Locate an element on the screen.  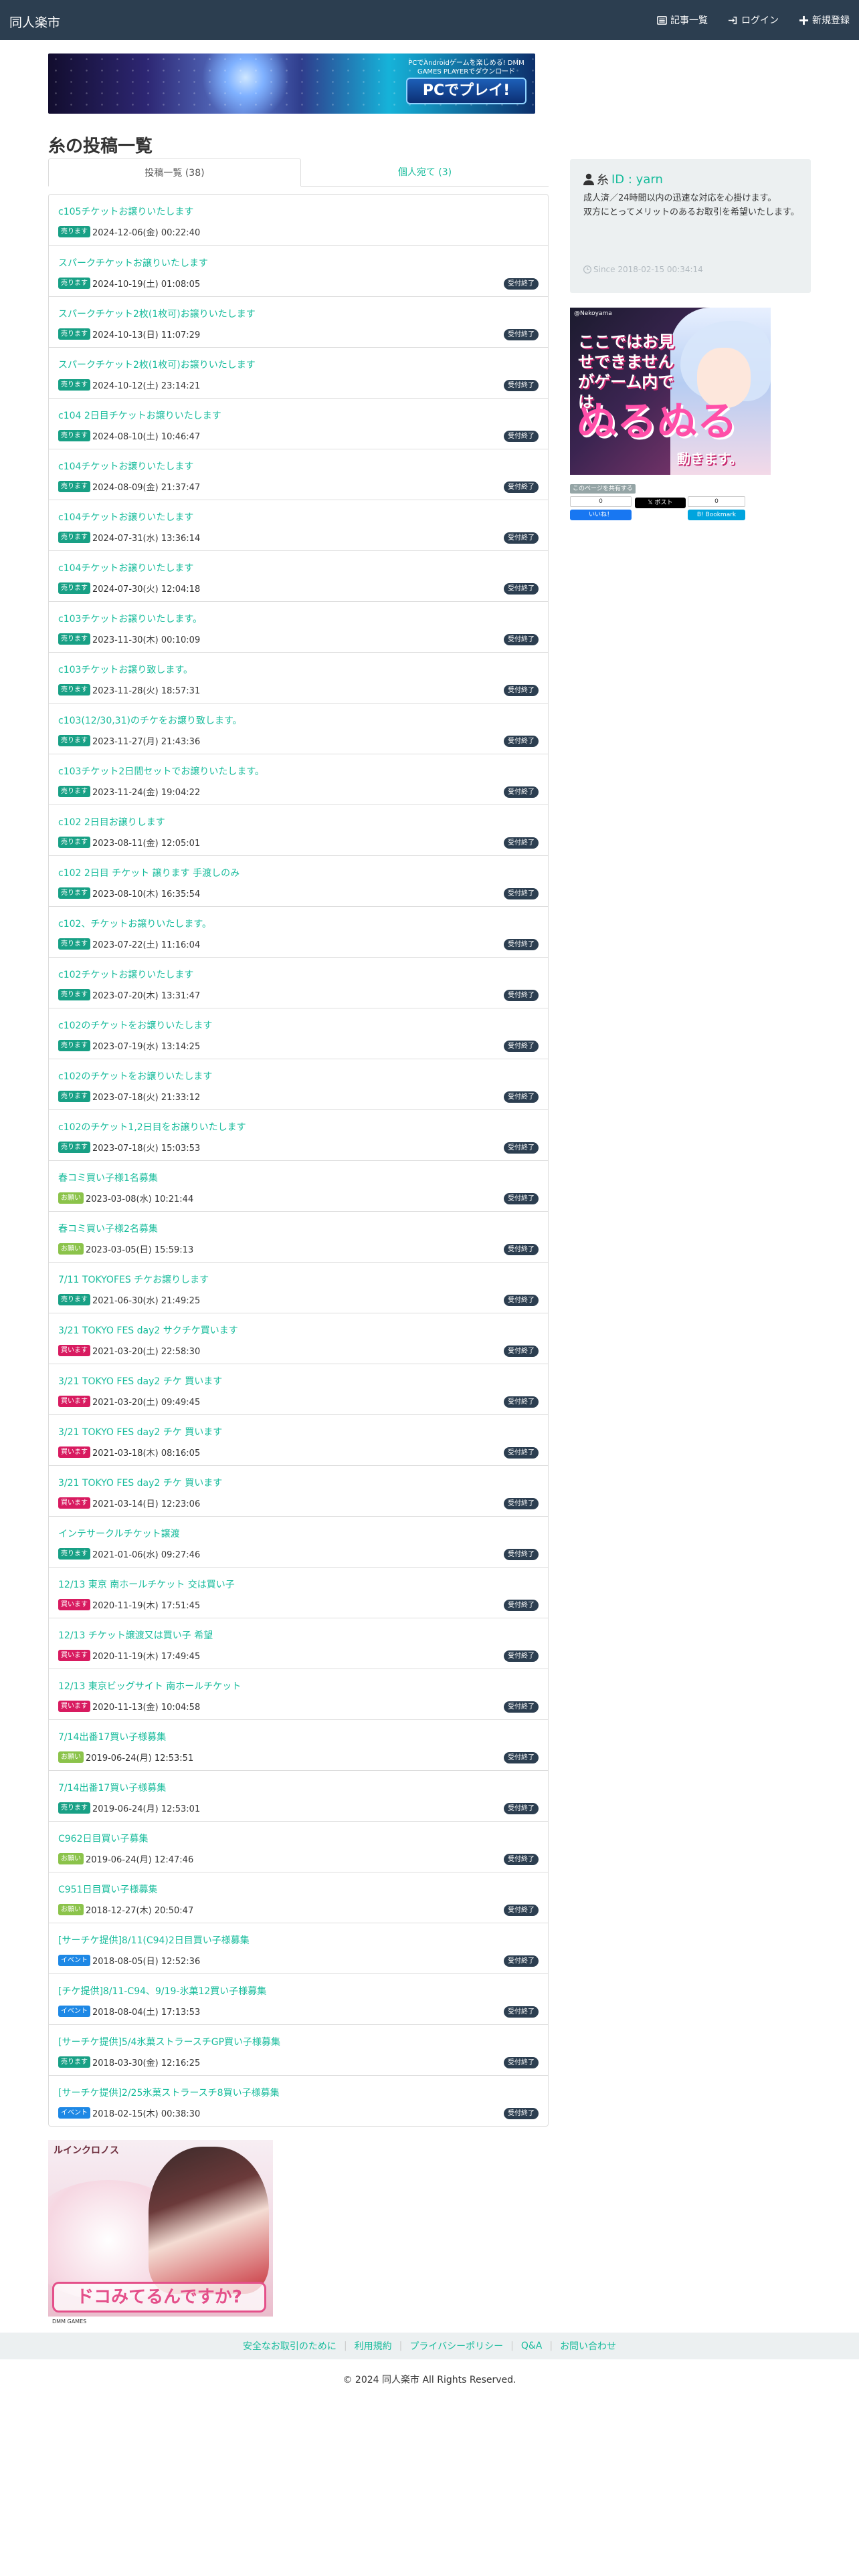
post-title-link: 7/11 TOKYOFES チケお譲りします is located at coordinates (279, 1279).